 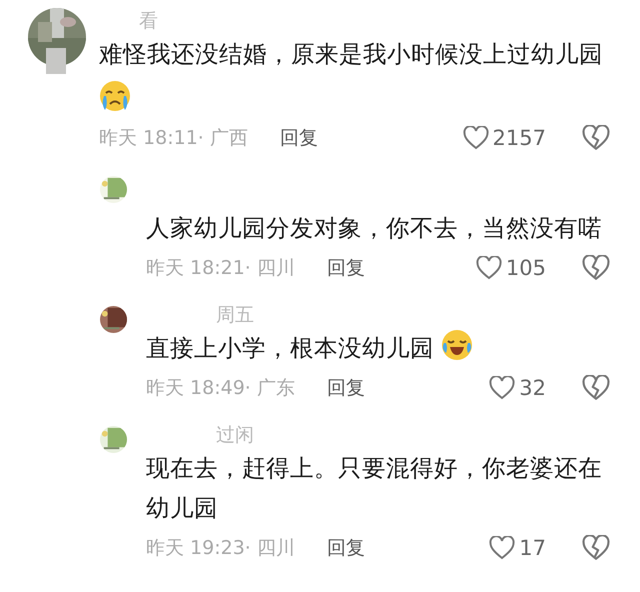 What do you see at coordinates (148, 21) in the screenshot?
I see `user-name: 看` at bounding box center [148, 21].